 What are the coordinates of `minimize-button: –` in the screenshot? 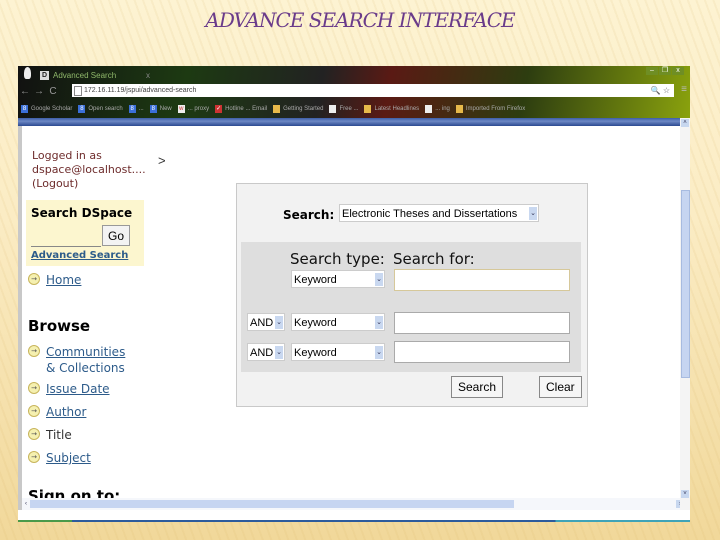 It's located at (652, 71).